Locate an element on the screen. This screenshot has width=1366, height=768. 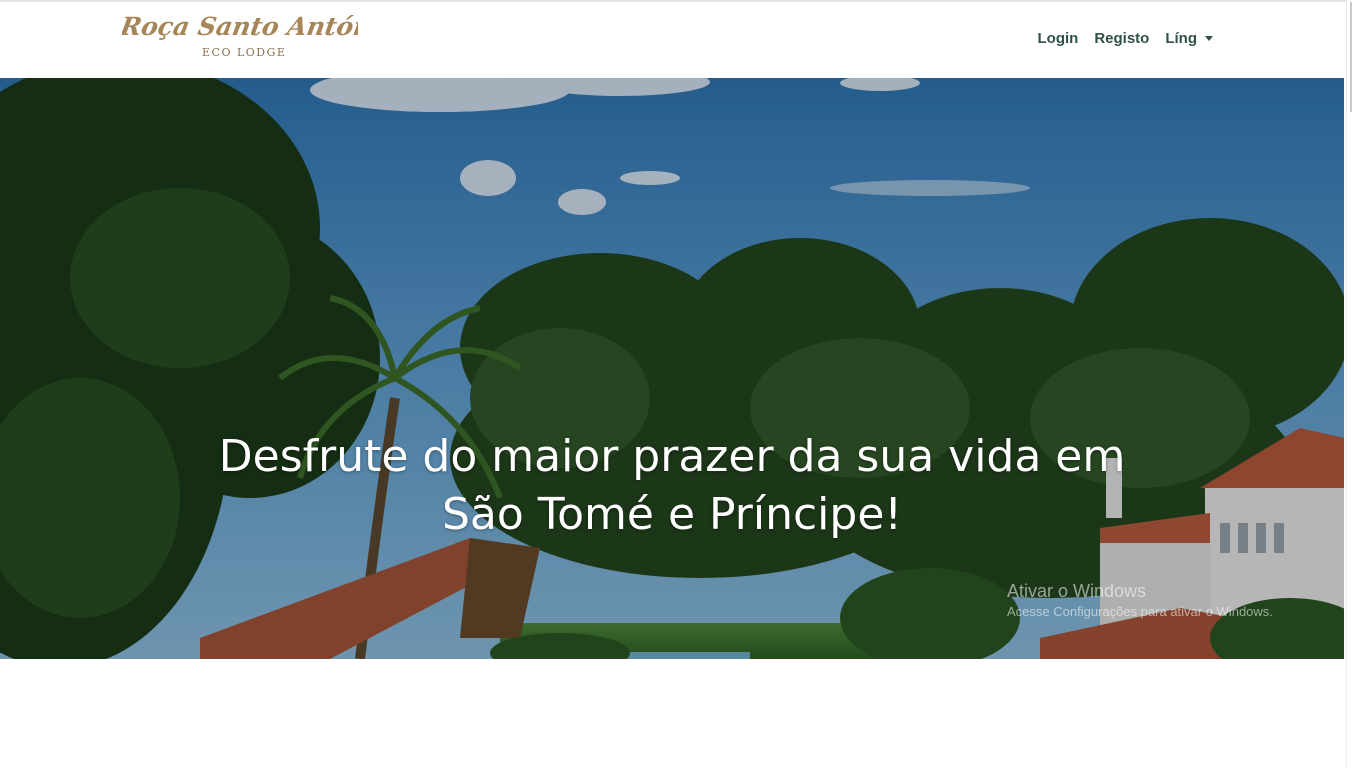
nav-links: Login Registo Líng is located at coordinates (1125, 38).